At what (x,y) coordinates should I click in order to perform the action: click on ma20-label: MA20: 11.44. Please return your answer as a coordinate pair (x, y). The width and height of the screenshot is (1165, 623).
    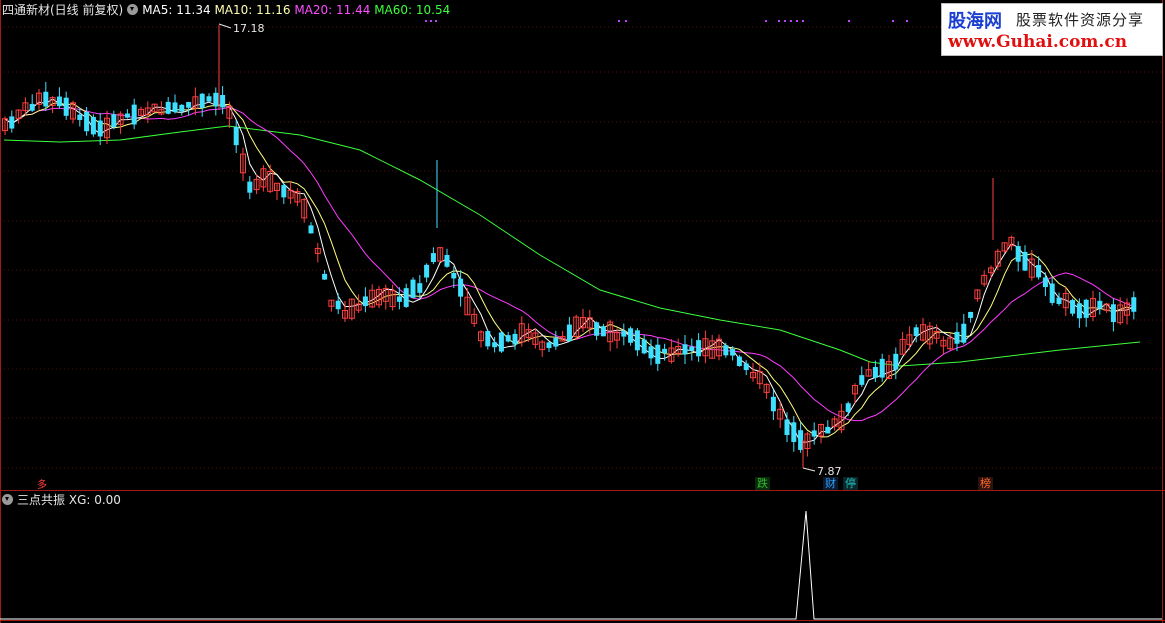
    Looking at the image, I should click on (332, 10).